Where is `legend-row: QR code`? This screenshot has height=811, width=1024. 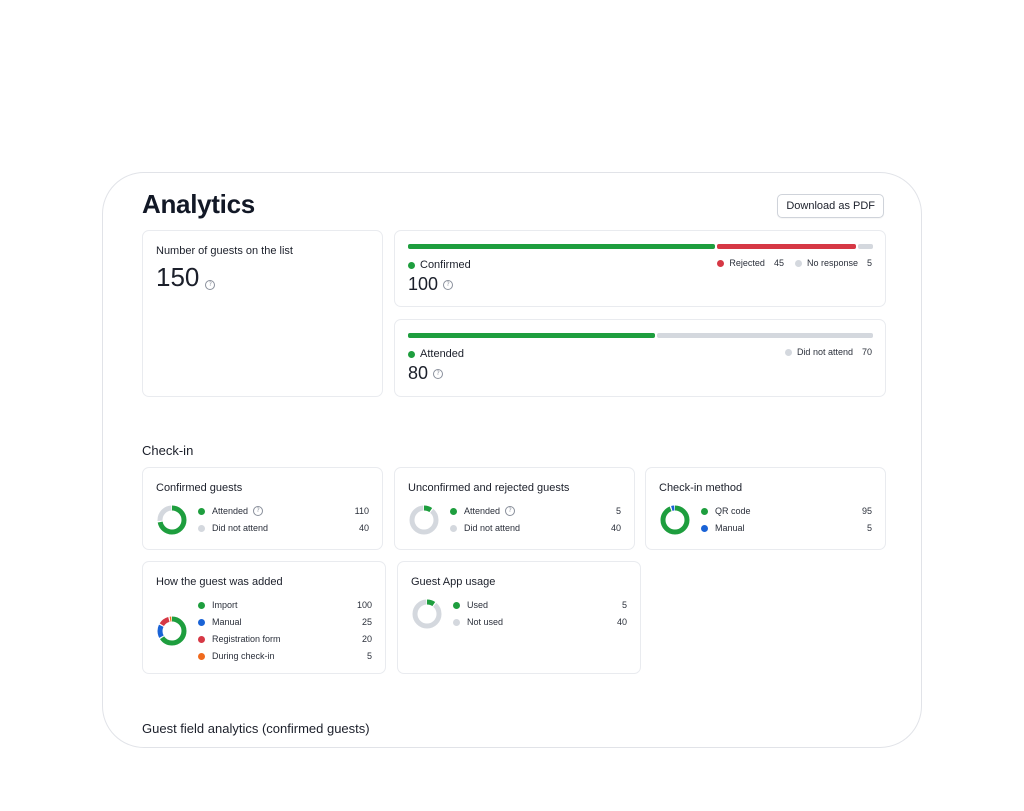 legend-row: QR code is located at coordinates (726, 511).